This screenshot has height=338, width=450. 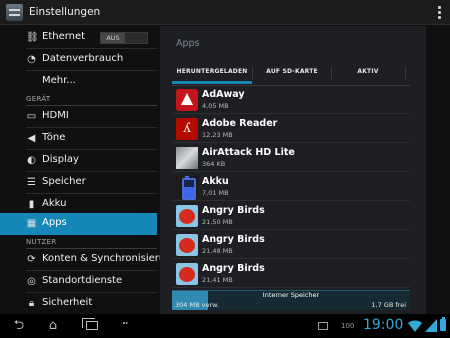 I want to click on sidebar-item-hdmi: ▭ HDMI, so click(x=78, y=116).